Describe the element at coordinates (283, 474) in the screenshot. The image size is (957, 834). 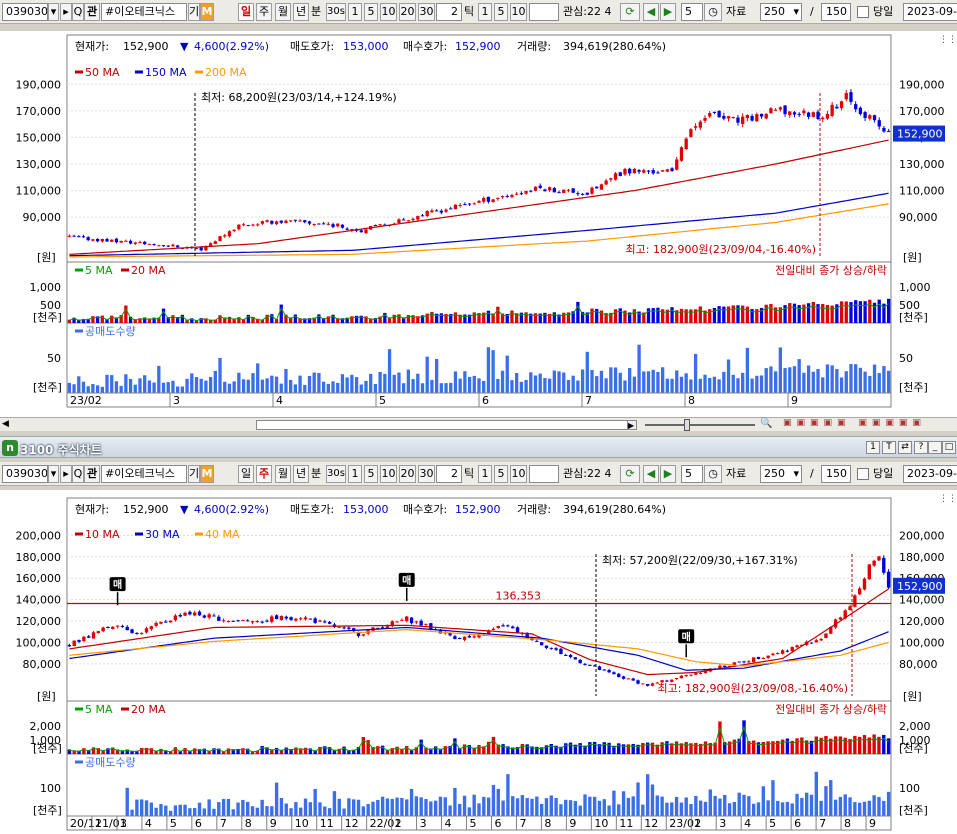
I see `period-month-button-2: 월` at that location.